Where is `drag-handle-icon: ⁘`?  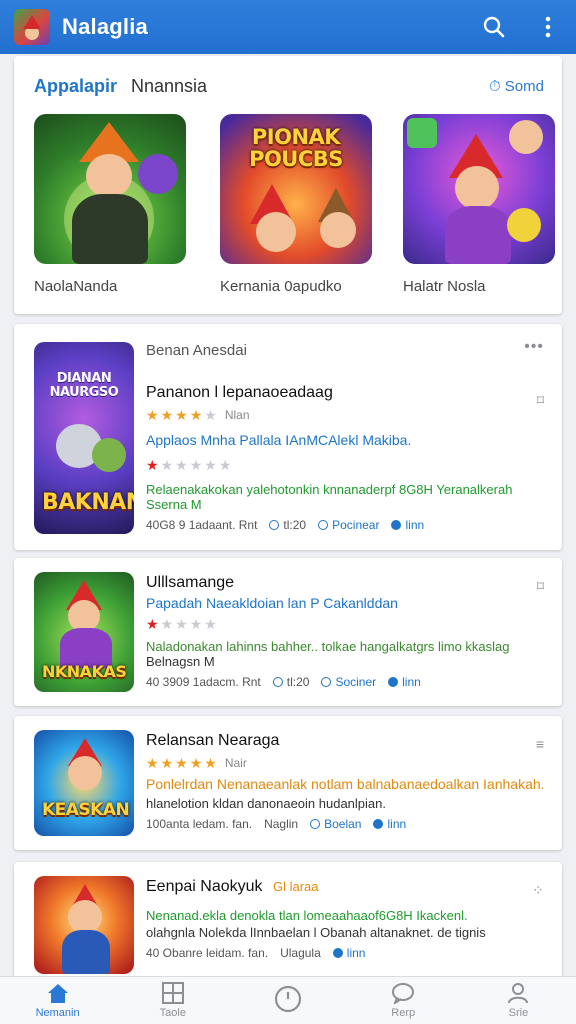 drag-handle-icon: ⁘ is located at coordinates (538, 890).